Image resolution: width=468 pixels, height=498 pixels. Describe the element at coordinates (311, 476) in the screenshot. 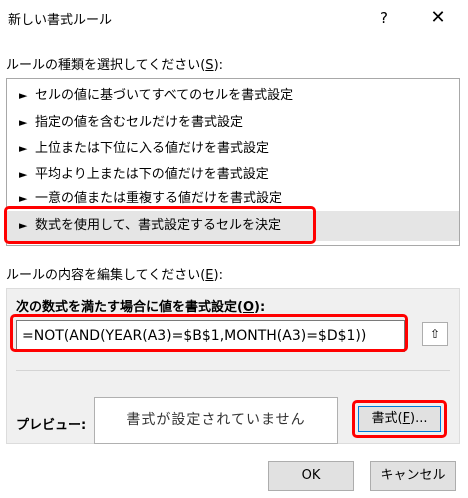

I see `ok-button: OK` at that location.